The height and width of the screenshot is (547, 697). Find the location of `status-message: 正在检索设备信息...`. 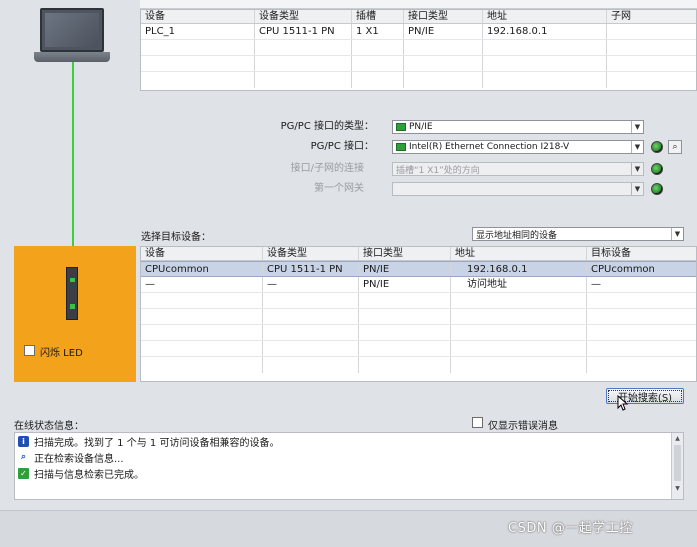

status-message: 正在检索设备信息... is located at coordinates (79, 459).